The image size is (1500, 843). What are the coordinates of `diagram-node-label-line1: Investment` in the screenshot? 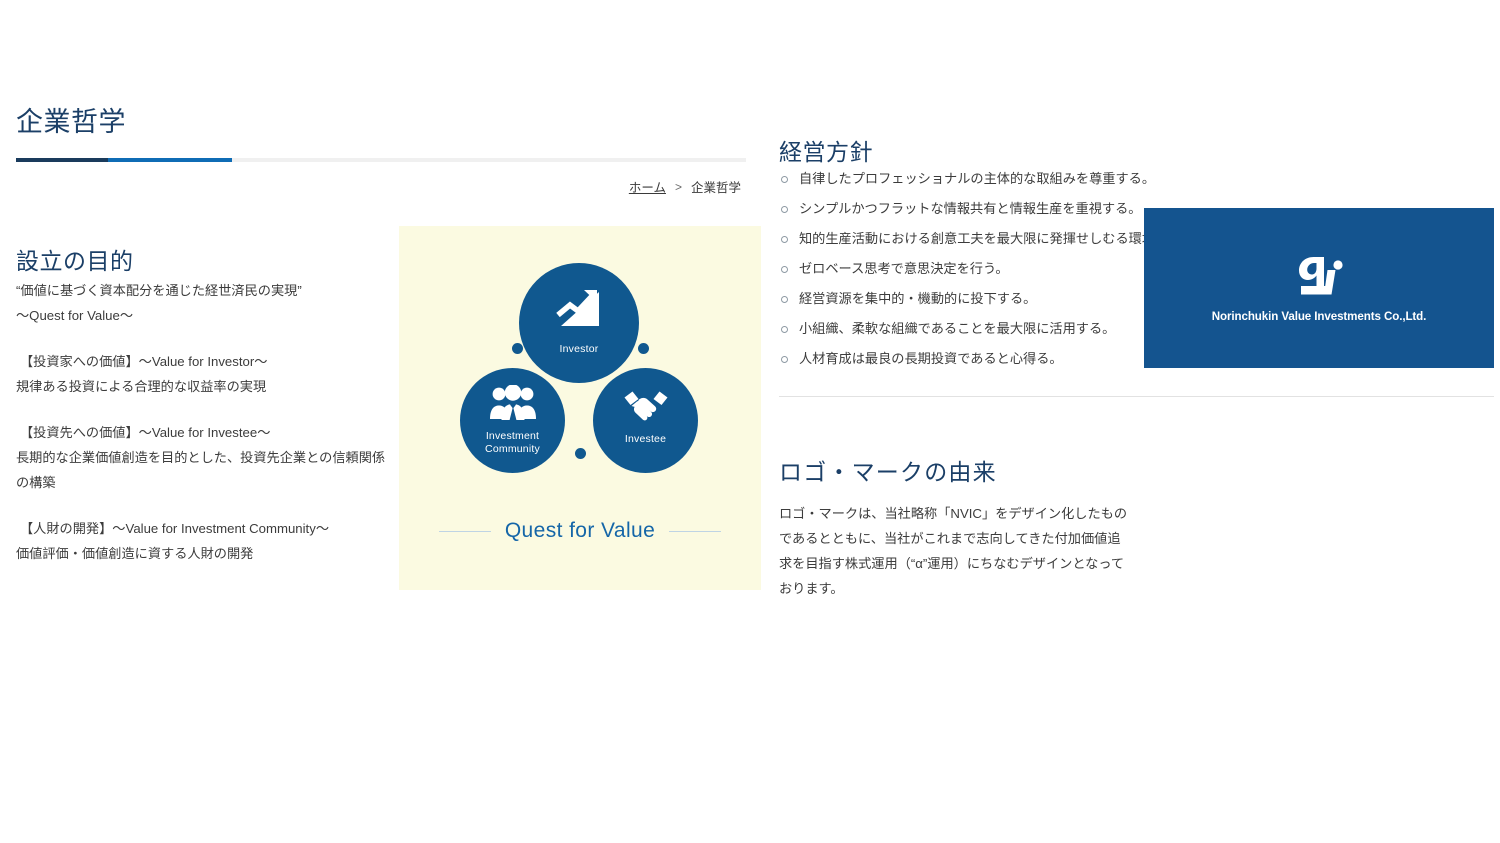 It's located at (512, 436).